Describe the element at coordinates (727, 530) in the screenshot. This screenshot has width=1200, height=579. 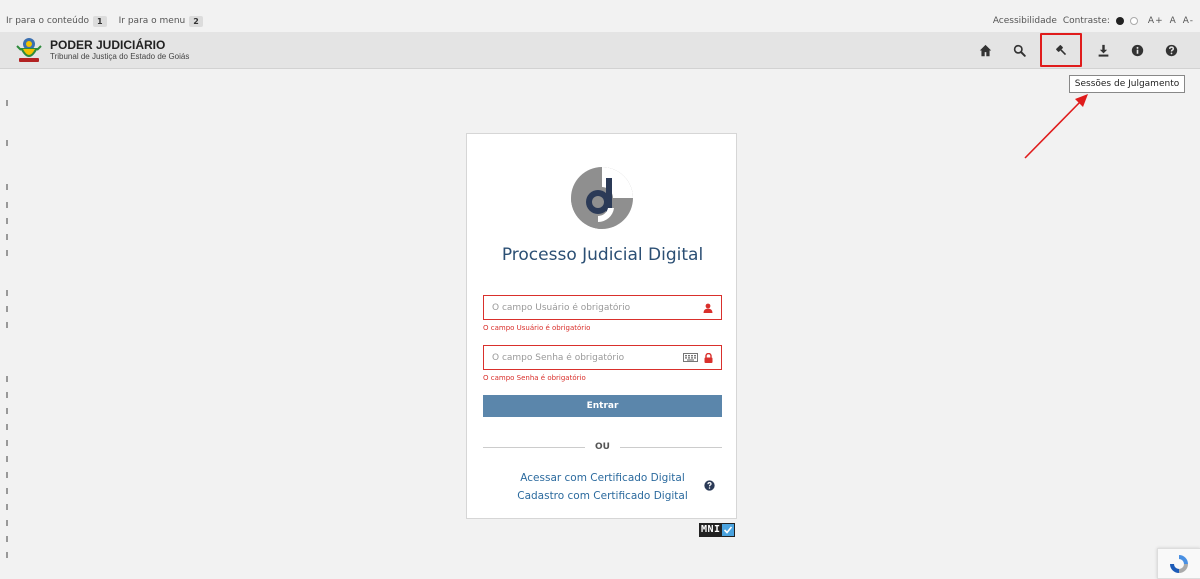
I see `checkmark-icon` at that location.